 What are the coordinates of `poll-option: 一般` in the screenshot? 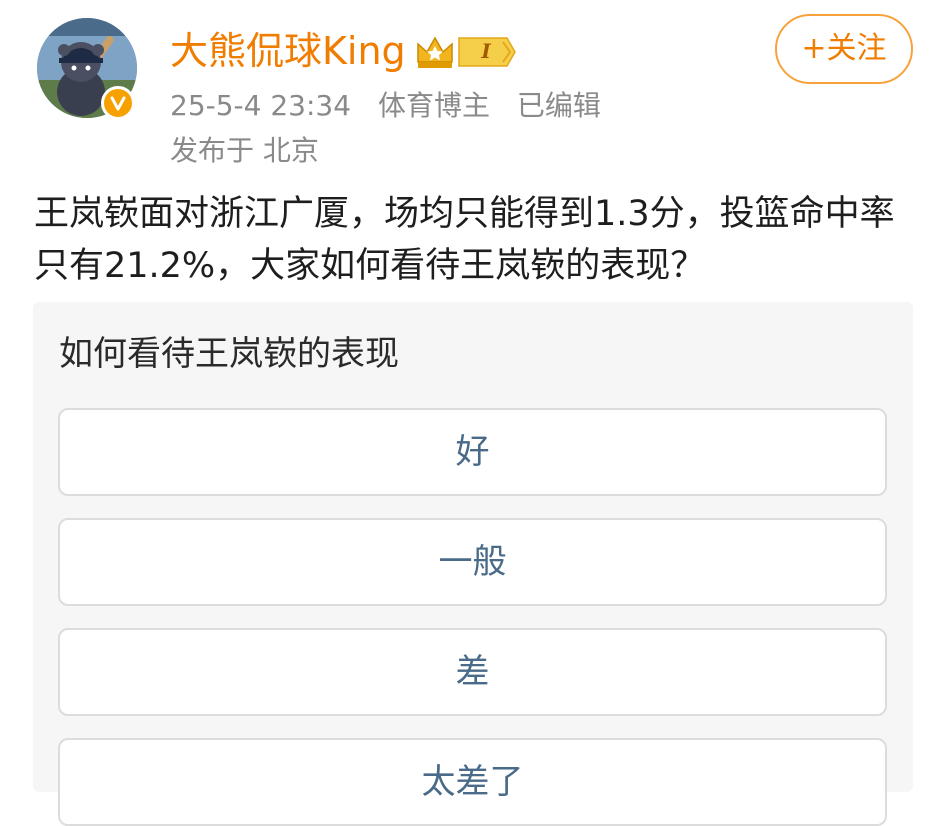 It's located at (472, 562).